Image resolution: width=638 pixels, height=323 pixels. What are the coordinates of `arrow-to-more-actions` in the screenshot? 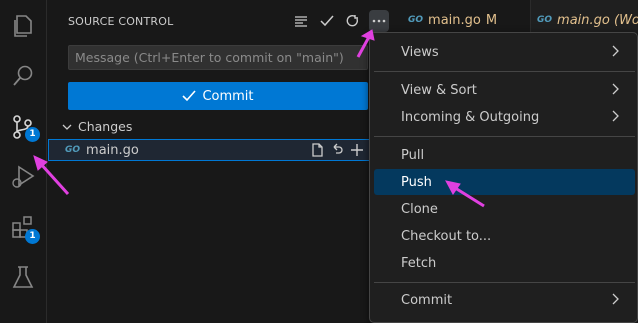 It's located at (367, 35).